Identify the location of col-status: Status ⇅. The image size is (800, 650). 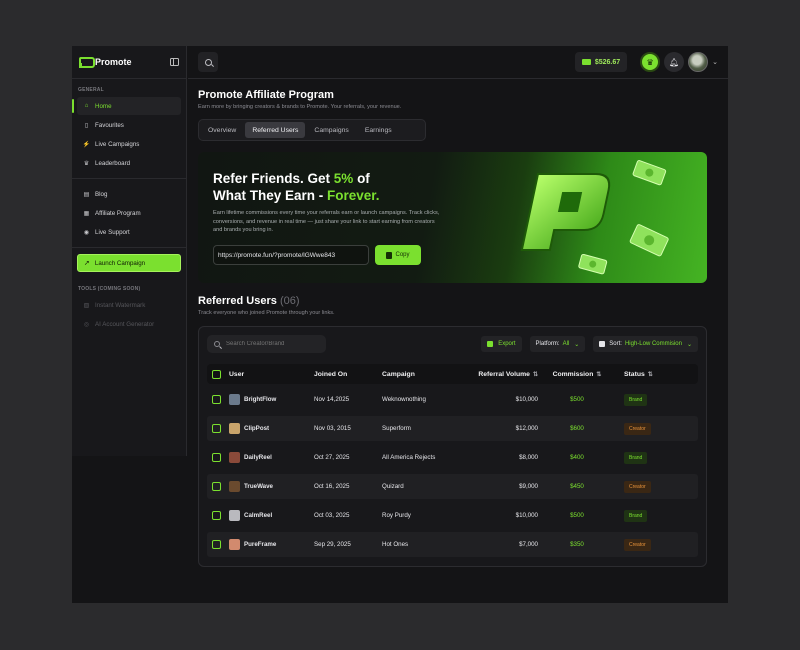
(643, 374).